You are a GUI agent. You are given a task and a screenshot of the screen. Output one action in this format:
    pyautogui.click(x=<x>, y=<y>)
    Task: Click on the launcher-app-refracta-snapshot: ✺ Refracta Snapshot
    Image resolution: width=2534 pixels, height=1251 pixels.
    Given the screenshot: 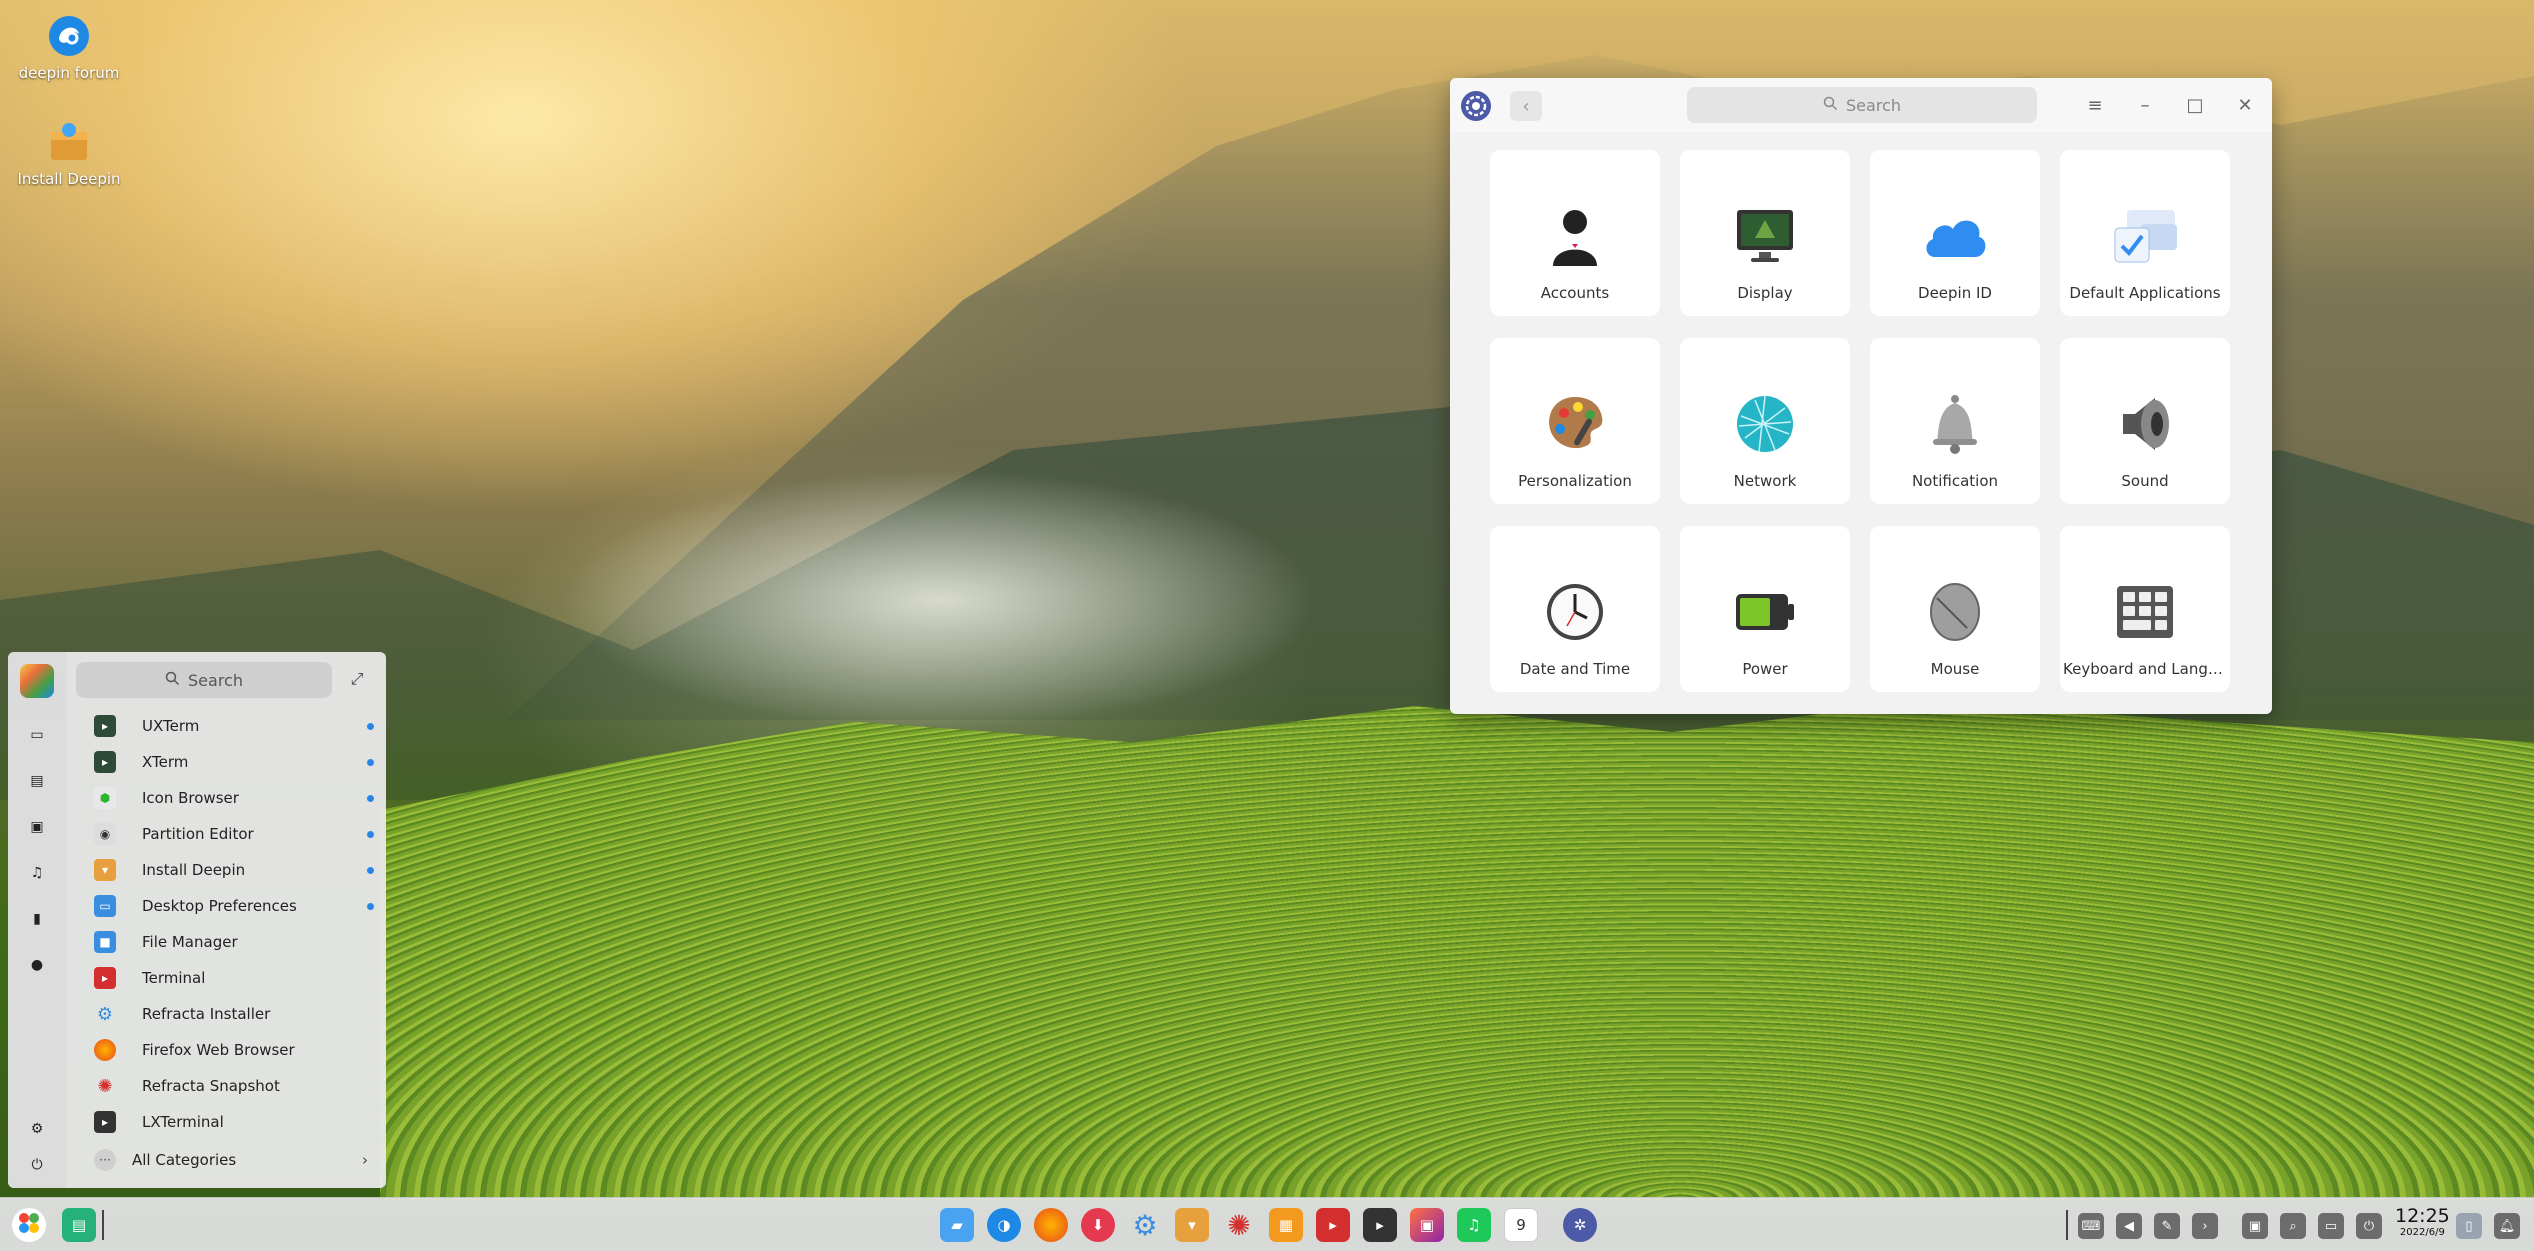 What is the action you would take?
    pyautogui.click(x=234, y=1086)
    